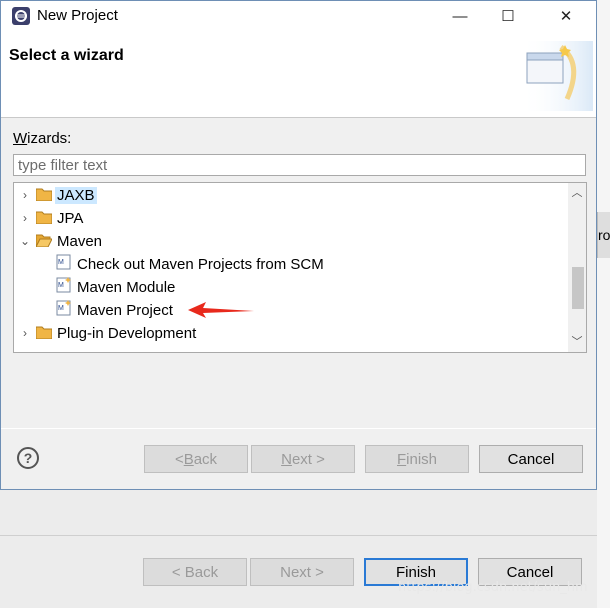 The height and width of the screenshot is (608, 610). Describe the element at coordinates (508, 16) in the screenshot. I see `maximize-button: ☐` at that location.